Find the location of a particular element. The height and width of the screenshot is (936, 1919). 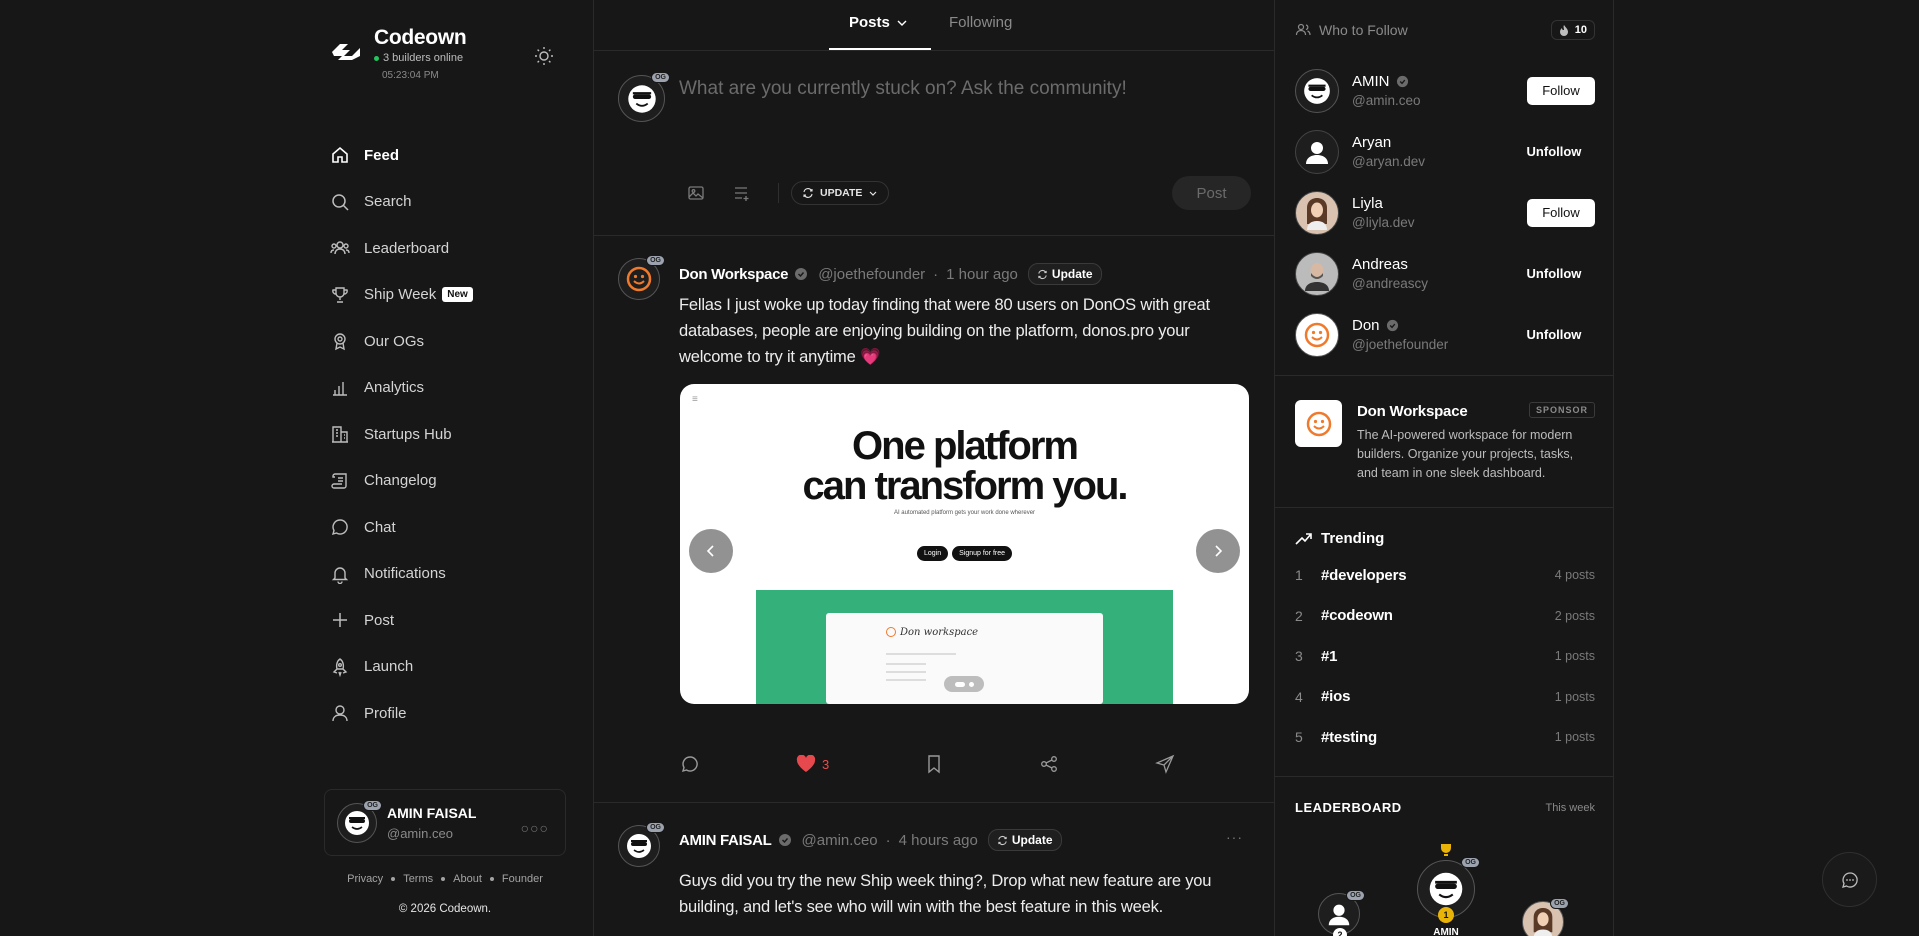

author-handle: @amin.ceo is located at coordinates (840, 840).